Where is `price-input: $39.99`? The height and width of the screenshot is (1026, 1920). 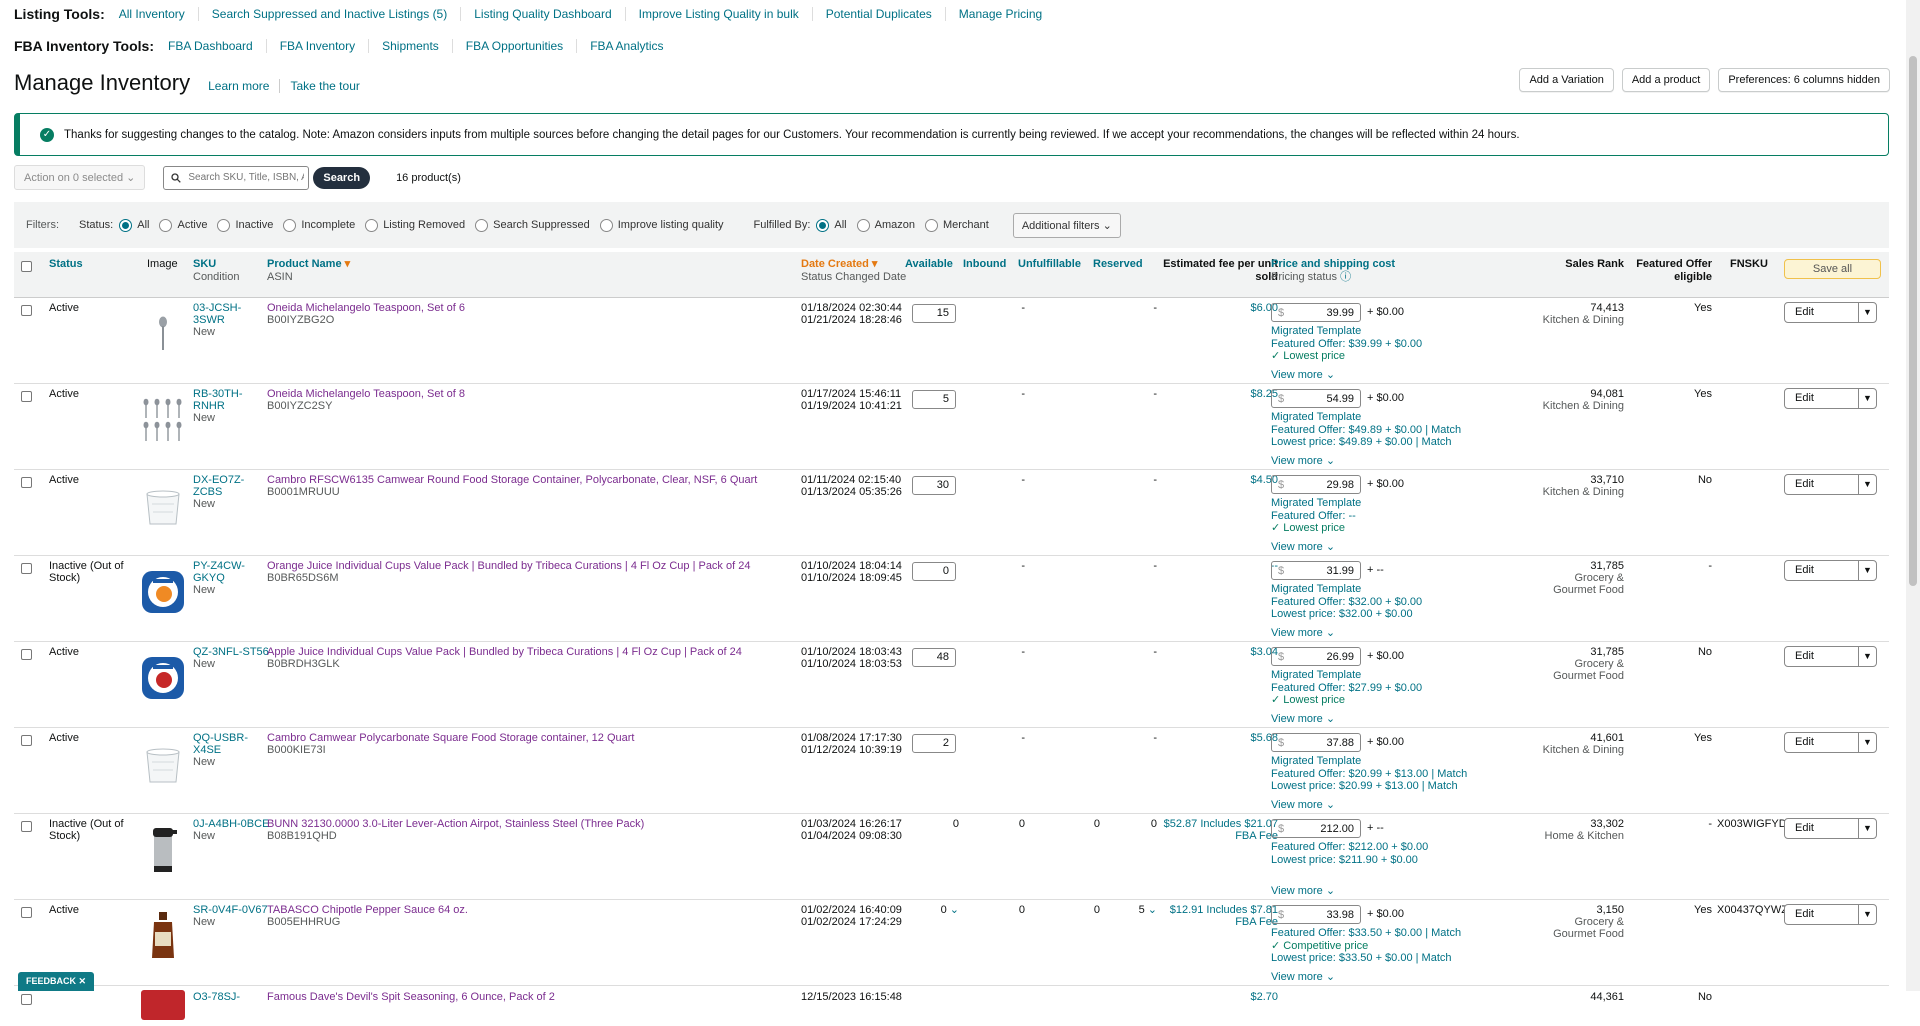
price-input: $39.99 is located at coordinates (1316, 312).